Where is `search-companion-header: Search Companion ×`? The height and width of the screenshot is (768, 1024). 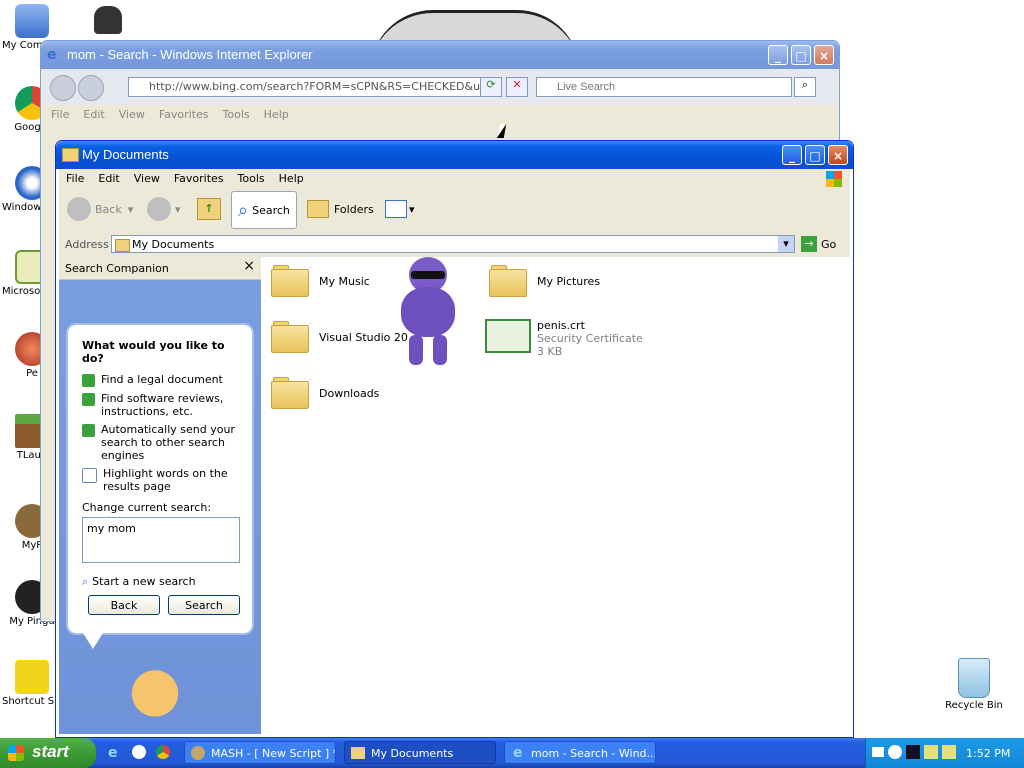 search-companion-header: Search Companion × is located at coordinates (160, 268).